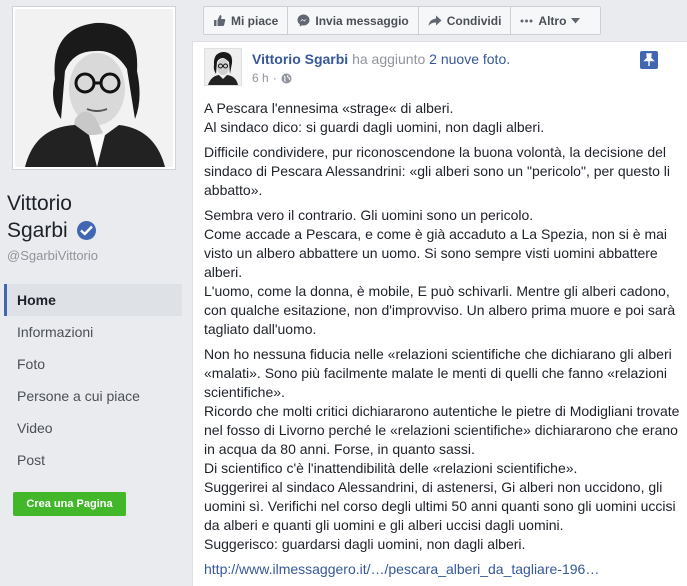 Image resolution: width=687 pixels, height=586 pixels. I want to click on more-label: Altro, so click(552, 20).